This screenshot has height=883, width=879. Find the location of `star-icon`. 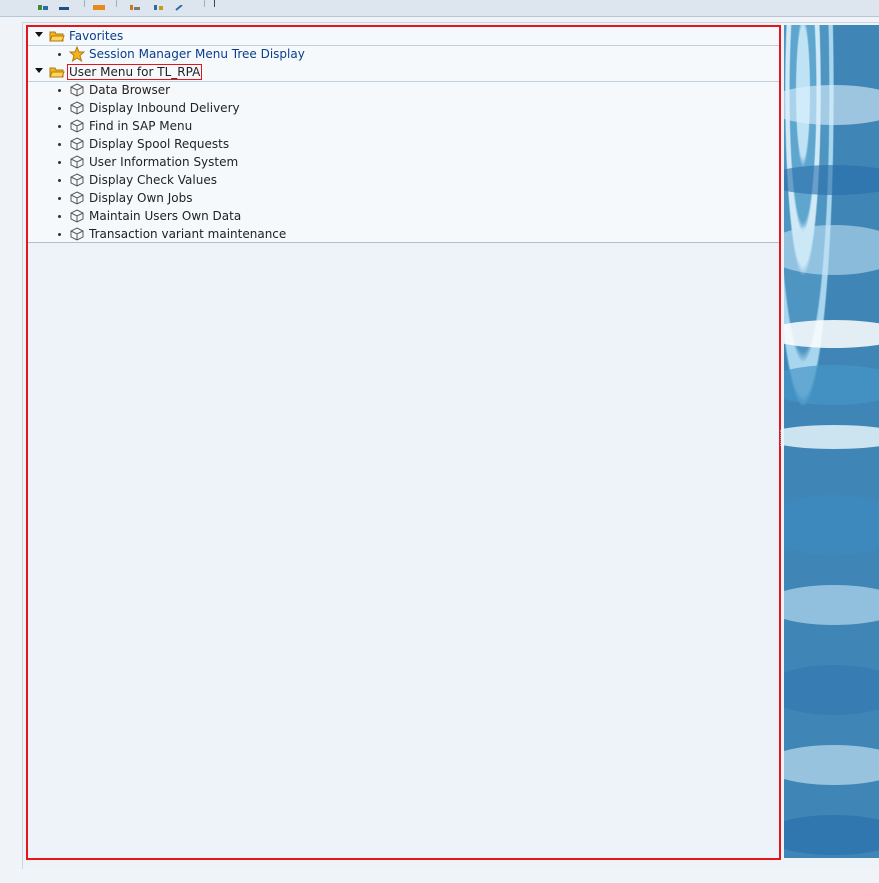

star-icon is located at coordinates (77, 54).